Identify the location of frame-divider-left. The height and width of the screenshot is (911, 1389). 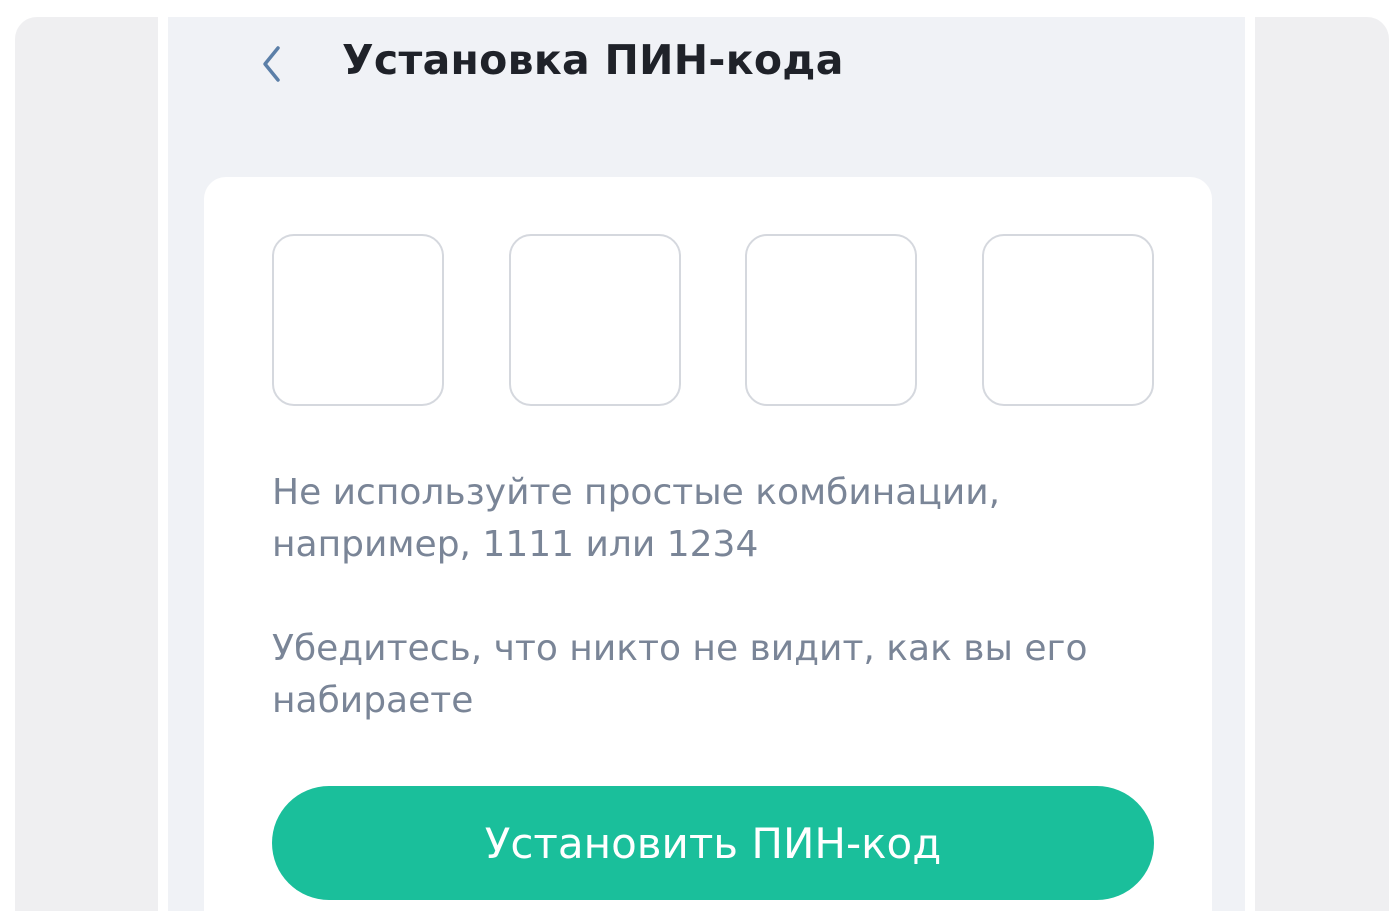
(163, 464).